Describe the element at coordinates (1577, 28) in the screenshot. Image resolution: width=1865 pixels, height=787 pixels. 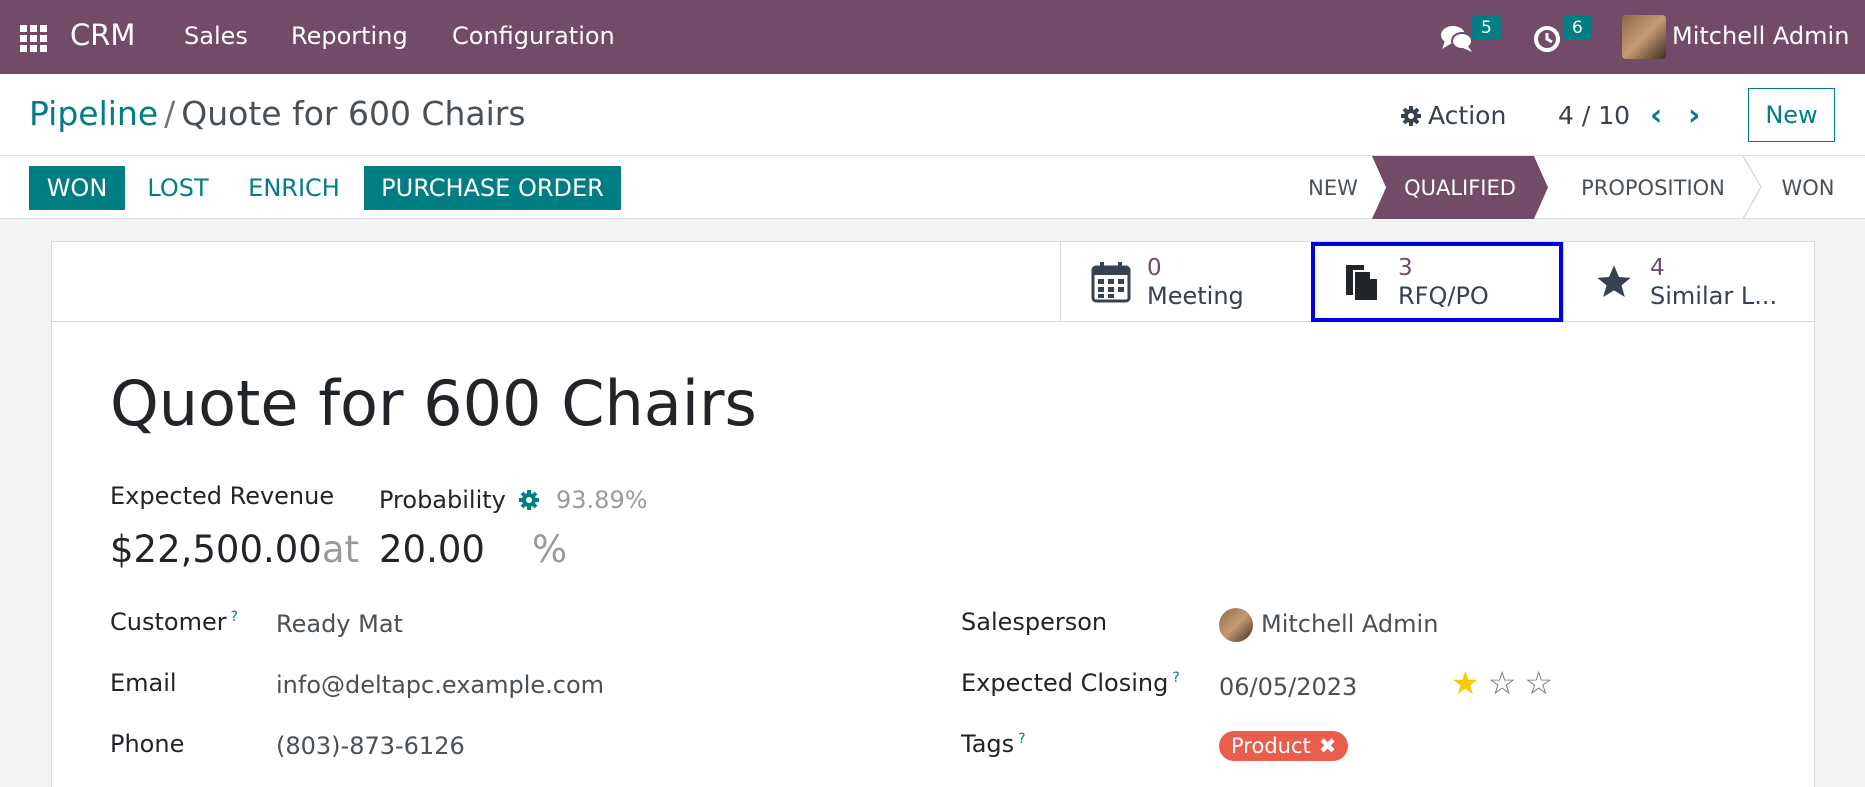
I see `activities-badge: 6` at that location.